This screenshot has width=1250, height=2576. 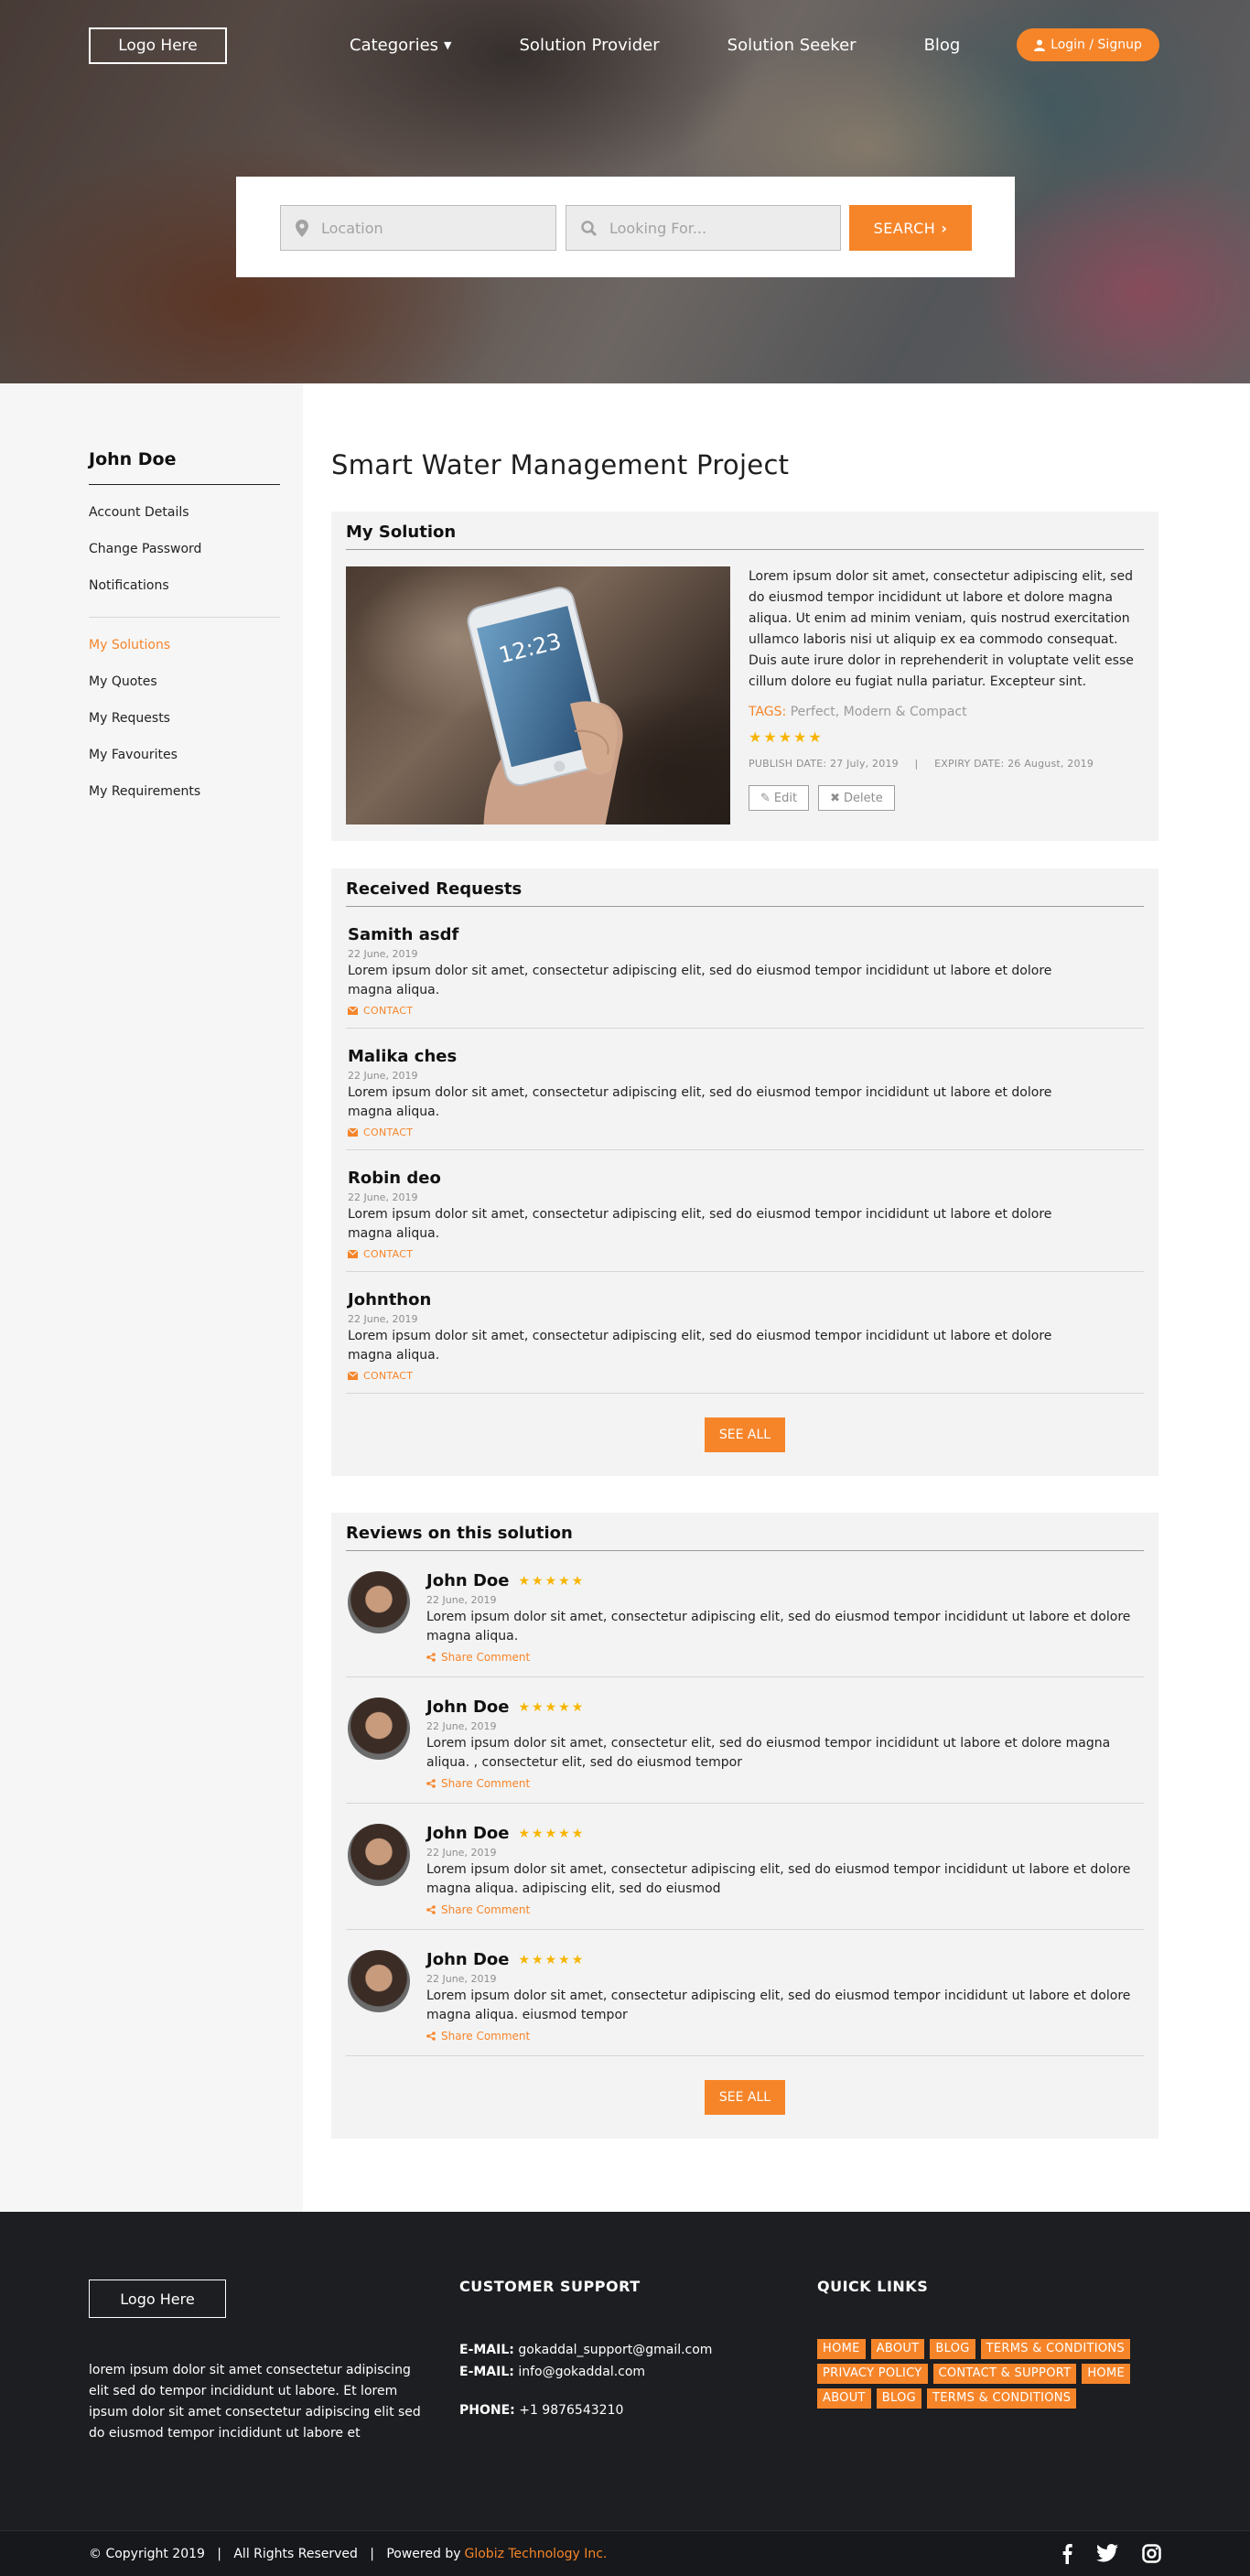 I want to click on solution-actions: ✎ Edit ✖ Delete, so click(x=946, y=798).